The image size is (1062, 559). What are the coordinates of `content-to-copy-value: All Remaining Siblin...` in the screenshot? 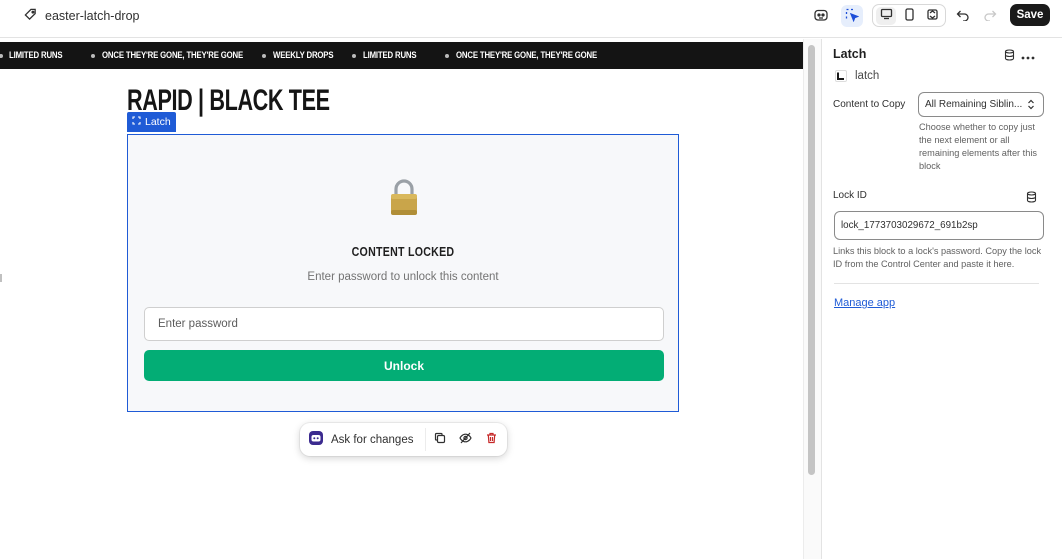 It's located at (974, 104).